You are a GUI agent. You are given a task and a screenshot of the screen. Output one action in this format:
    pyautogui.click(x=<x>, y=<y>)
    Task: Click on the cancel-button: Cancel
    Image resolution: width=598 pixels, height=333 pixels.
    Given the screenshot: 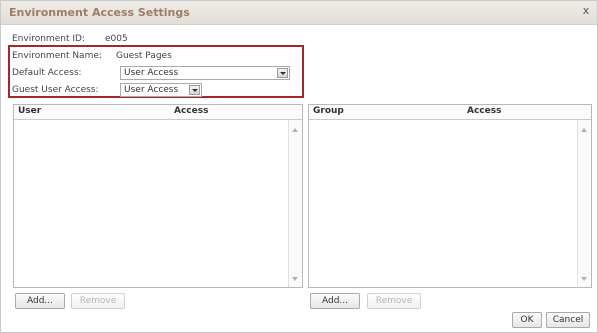 What is the action you would take?
    pyautogui.click(x=568, y=320)
    